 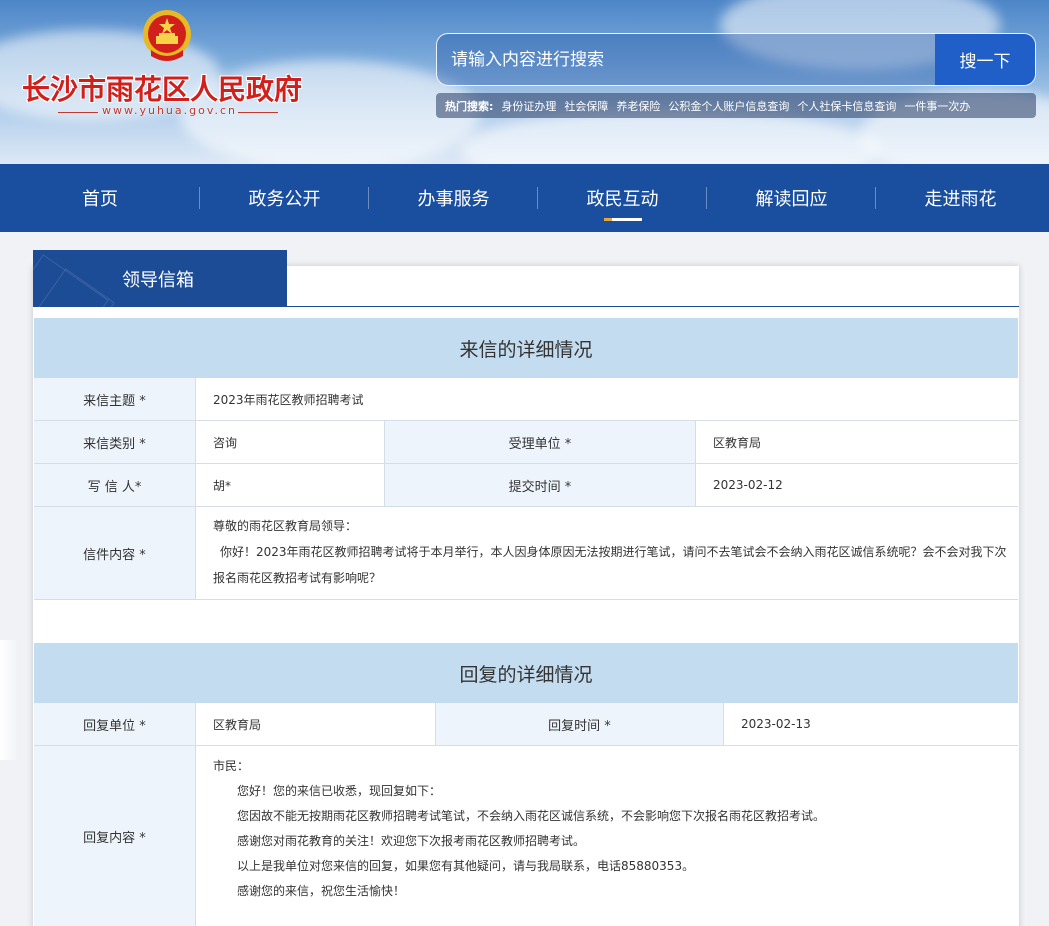 I want to click on tab-title: 领导信箱, so click(x=158, y=280).